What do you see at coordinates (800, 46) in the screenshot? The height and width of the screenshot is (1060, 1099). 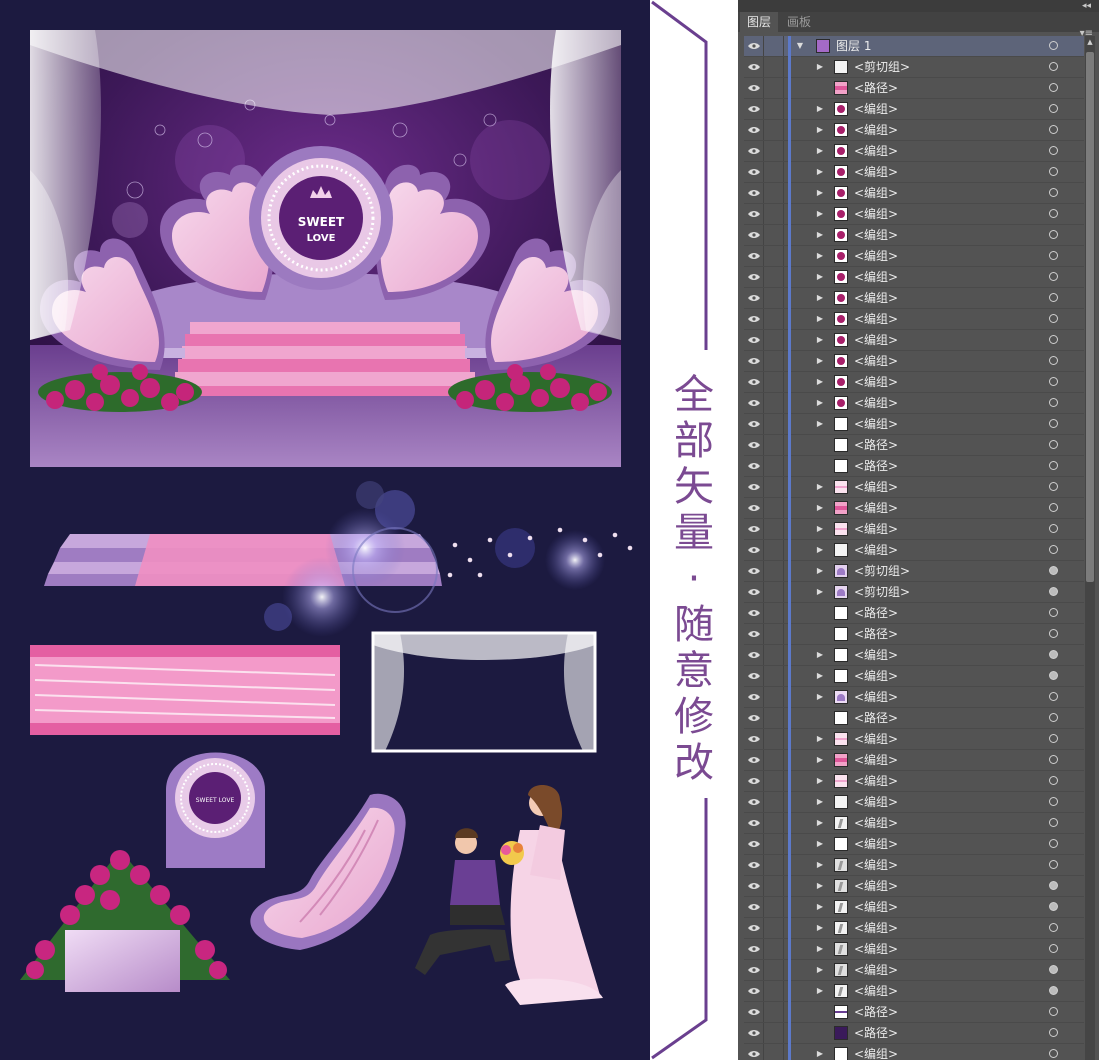 I see `collapse-triangle-icon: ▼` at bounding box center [800, 46].